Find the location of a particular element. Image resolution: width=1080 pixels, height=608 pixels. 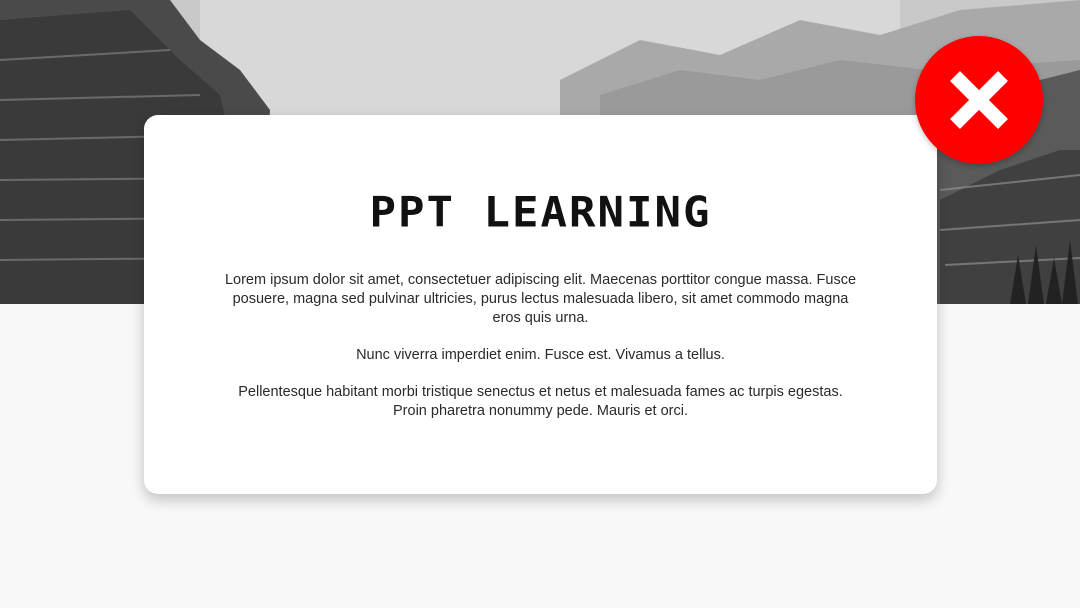

close-icon is located at coordinates (979, 100).